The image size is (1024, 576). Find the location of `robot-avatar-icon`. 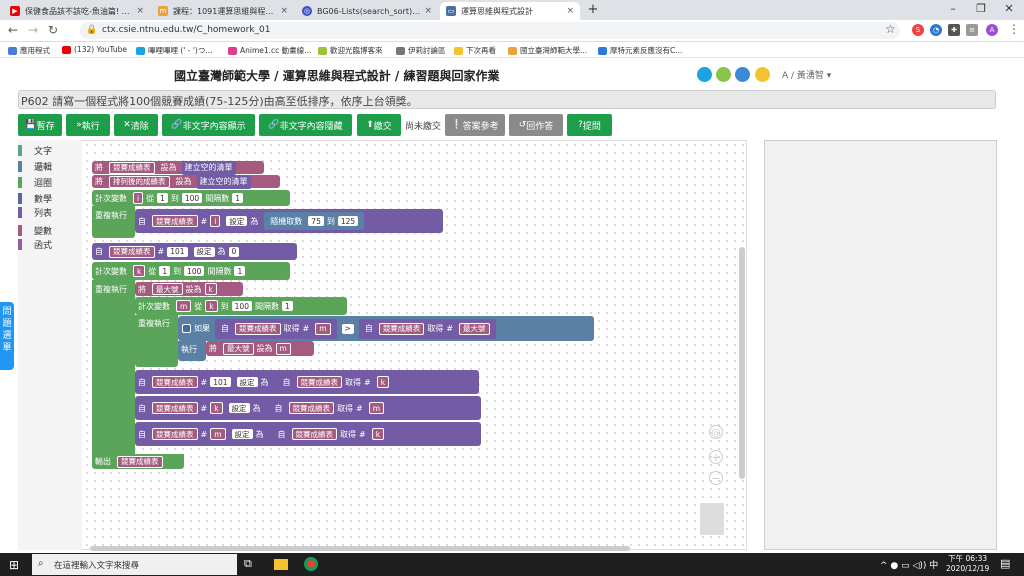

robot-avatar-icon is located at coordinates (742, 74).